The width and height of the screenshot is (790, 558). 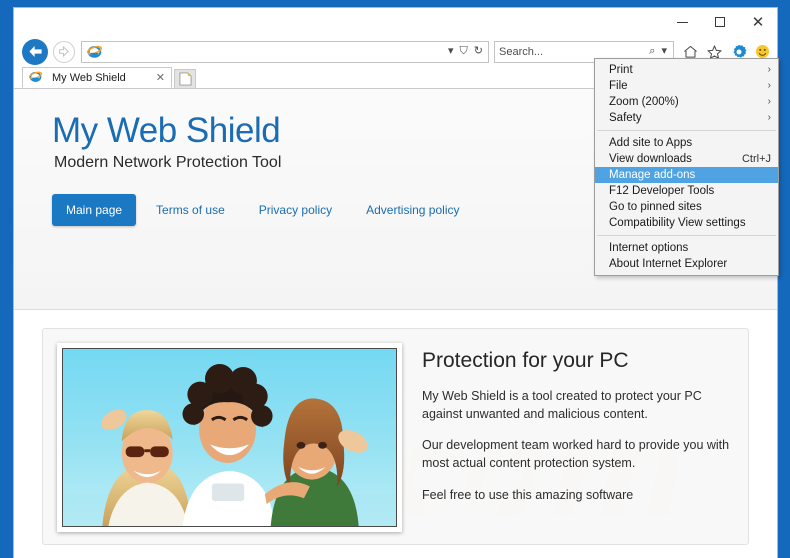 I want to click on menu-item-label: About Internet Explorer, so click(x=668, y=264).